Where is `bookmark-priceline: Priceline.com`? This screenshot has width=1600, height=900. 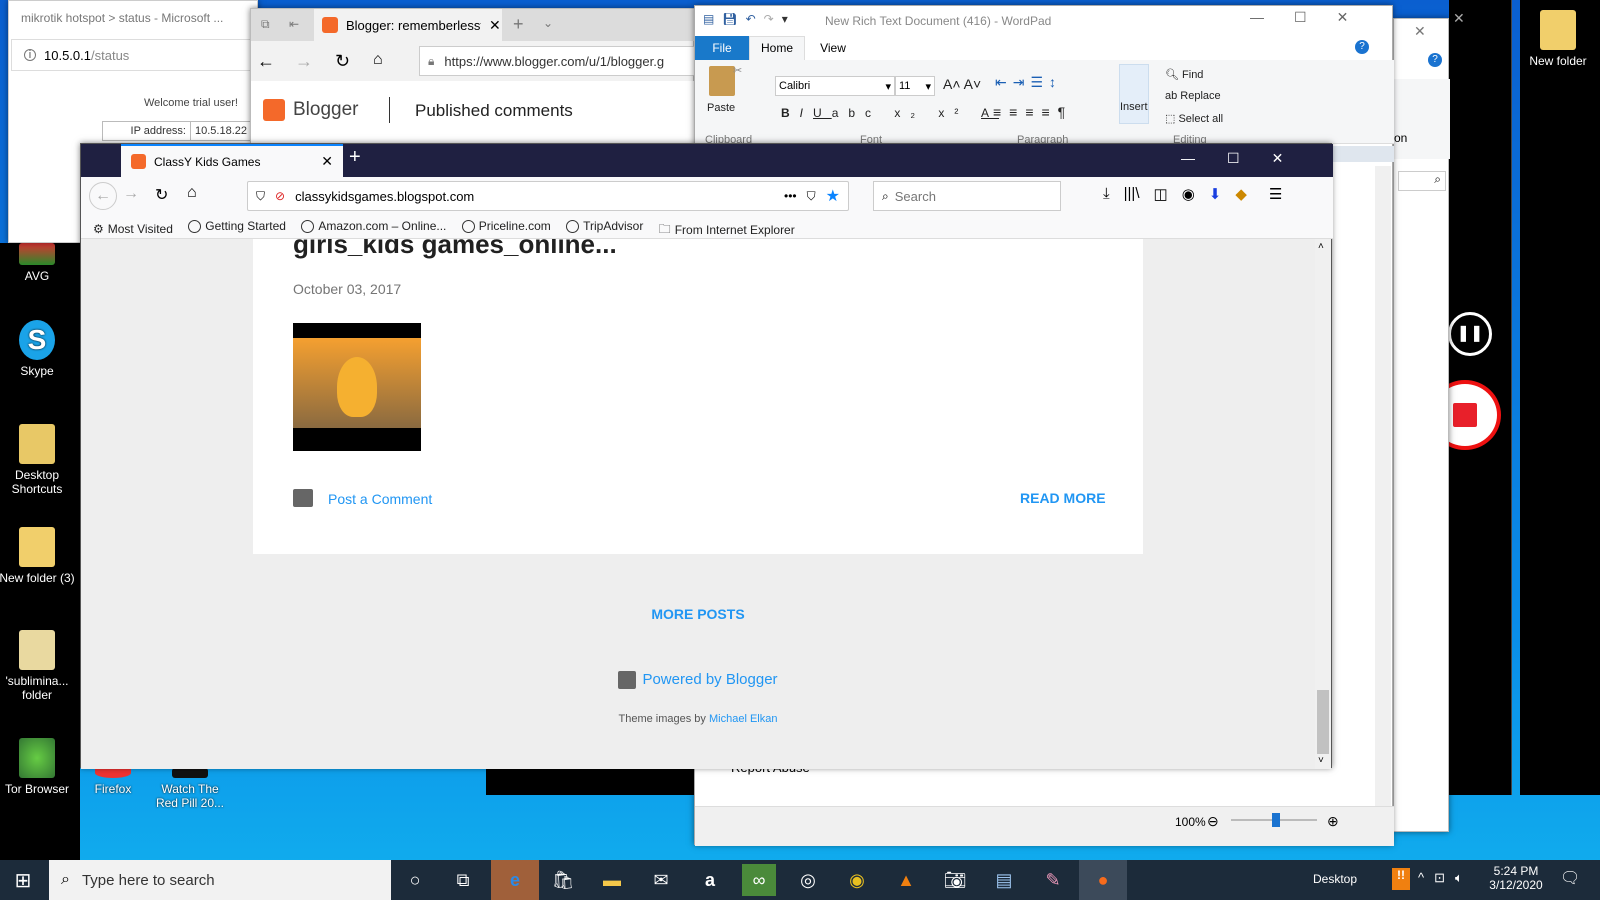 bookmark-priceline: Priceline.com is located at coordinates (506, 226).